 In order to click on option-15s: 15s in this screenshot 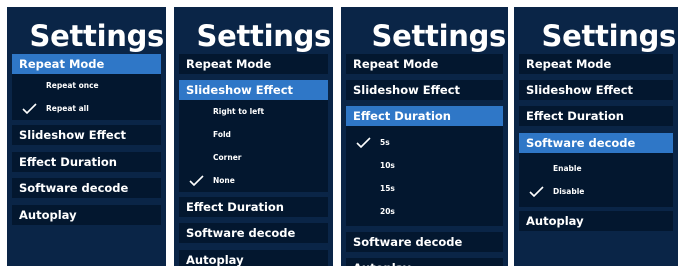, I will do `click(424, 188)`.